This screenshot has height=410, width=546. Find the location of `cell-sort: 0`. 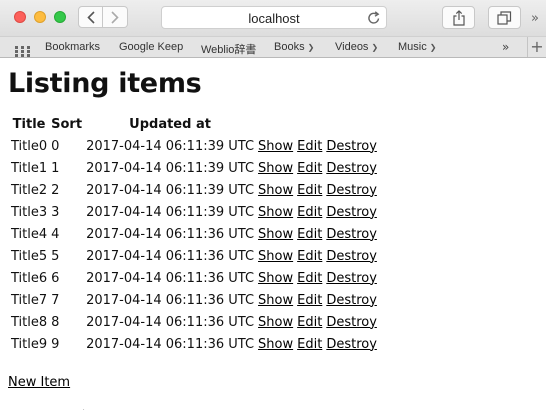

cell-sort: 0 is located at coordinates (55, 146).